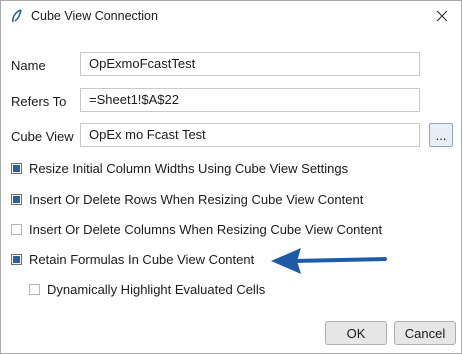 The height and width of the screenshot is (354, 462). I want to click on checkbox-insert-delete-columns, so click(16, 229).